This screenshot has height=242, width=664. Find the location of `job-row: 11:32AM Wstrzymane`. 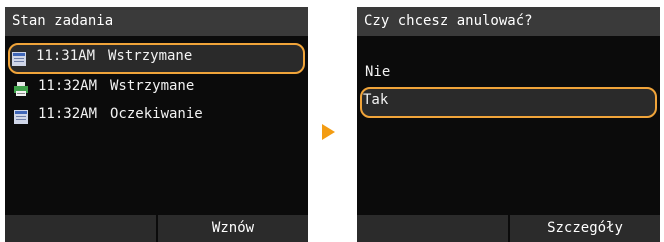

job-row: 11:32AM Wstrzymane is located at coordinates (156, 86).